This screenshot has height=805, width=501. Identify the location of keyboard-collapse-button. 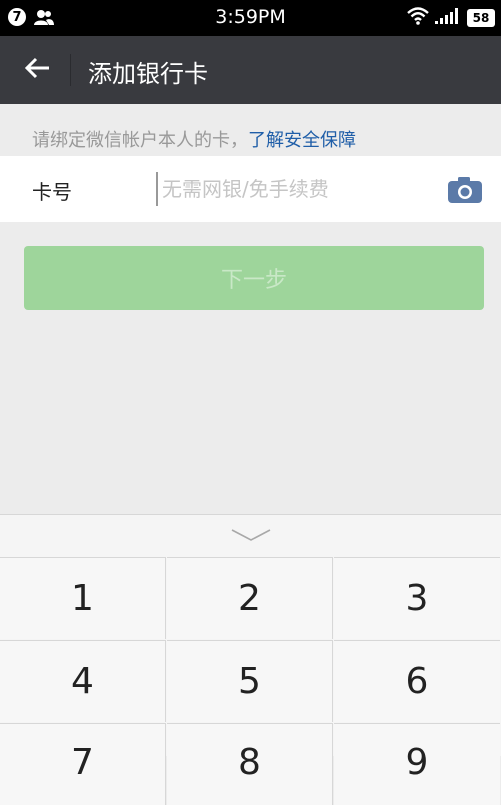
(250, 536).